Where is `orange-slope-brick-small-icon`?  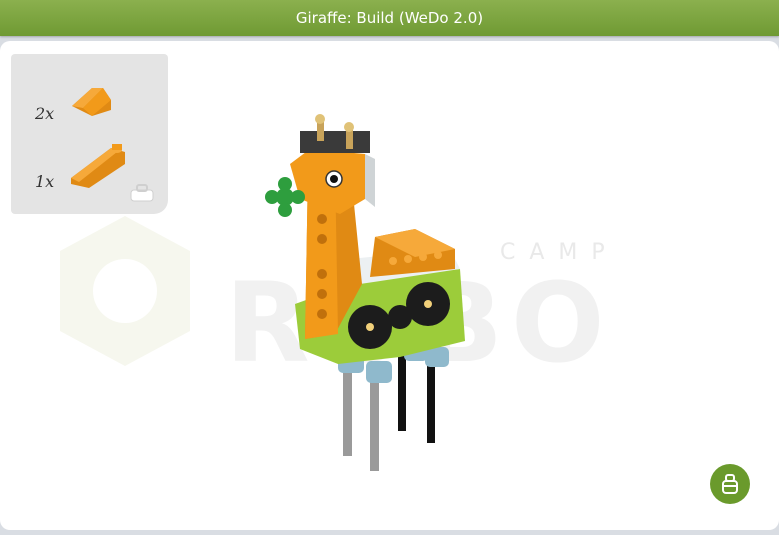 orange-slope-brick-small-icon is located at coordinates (91, 102).